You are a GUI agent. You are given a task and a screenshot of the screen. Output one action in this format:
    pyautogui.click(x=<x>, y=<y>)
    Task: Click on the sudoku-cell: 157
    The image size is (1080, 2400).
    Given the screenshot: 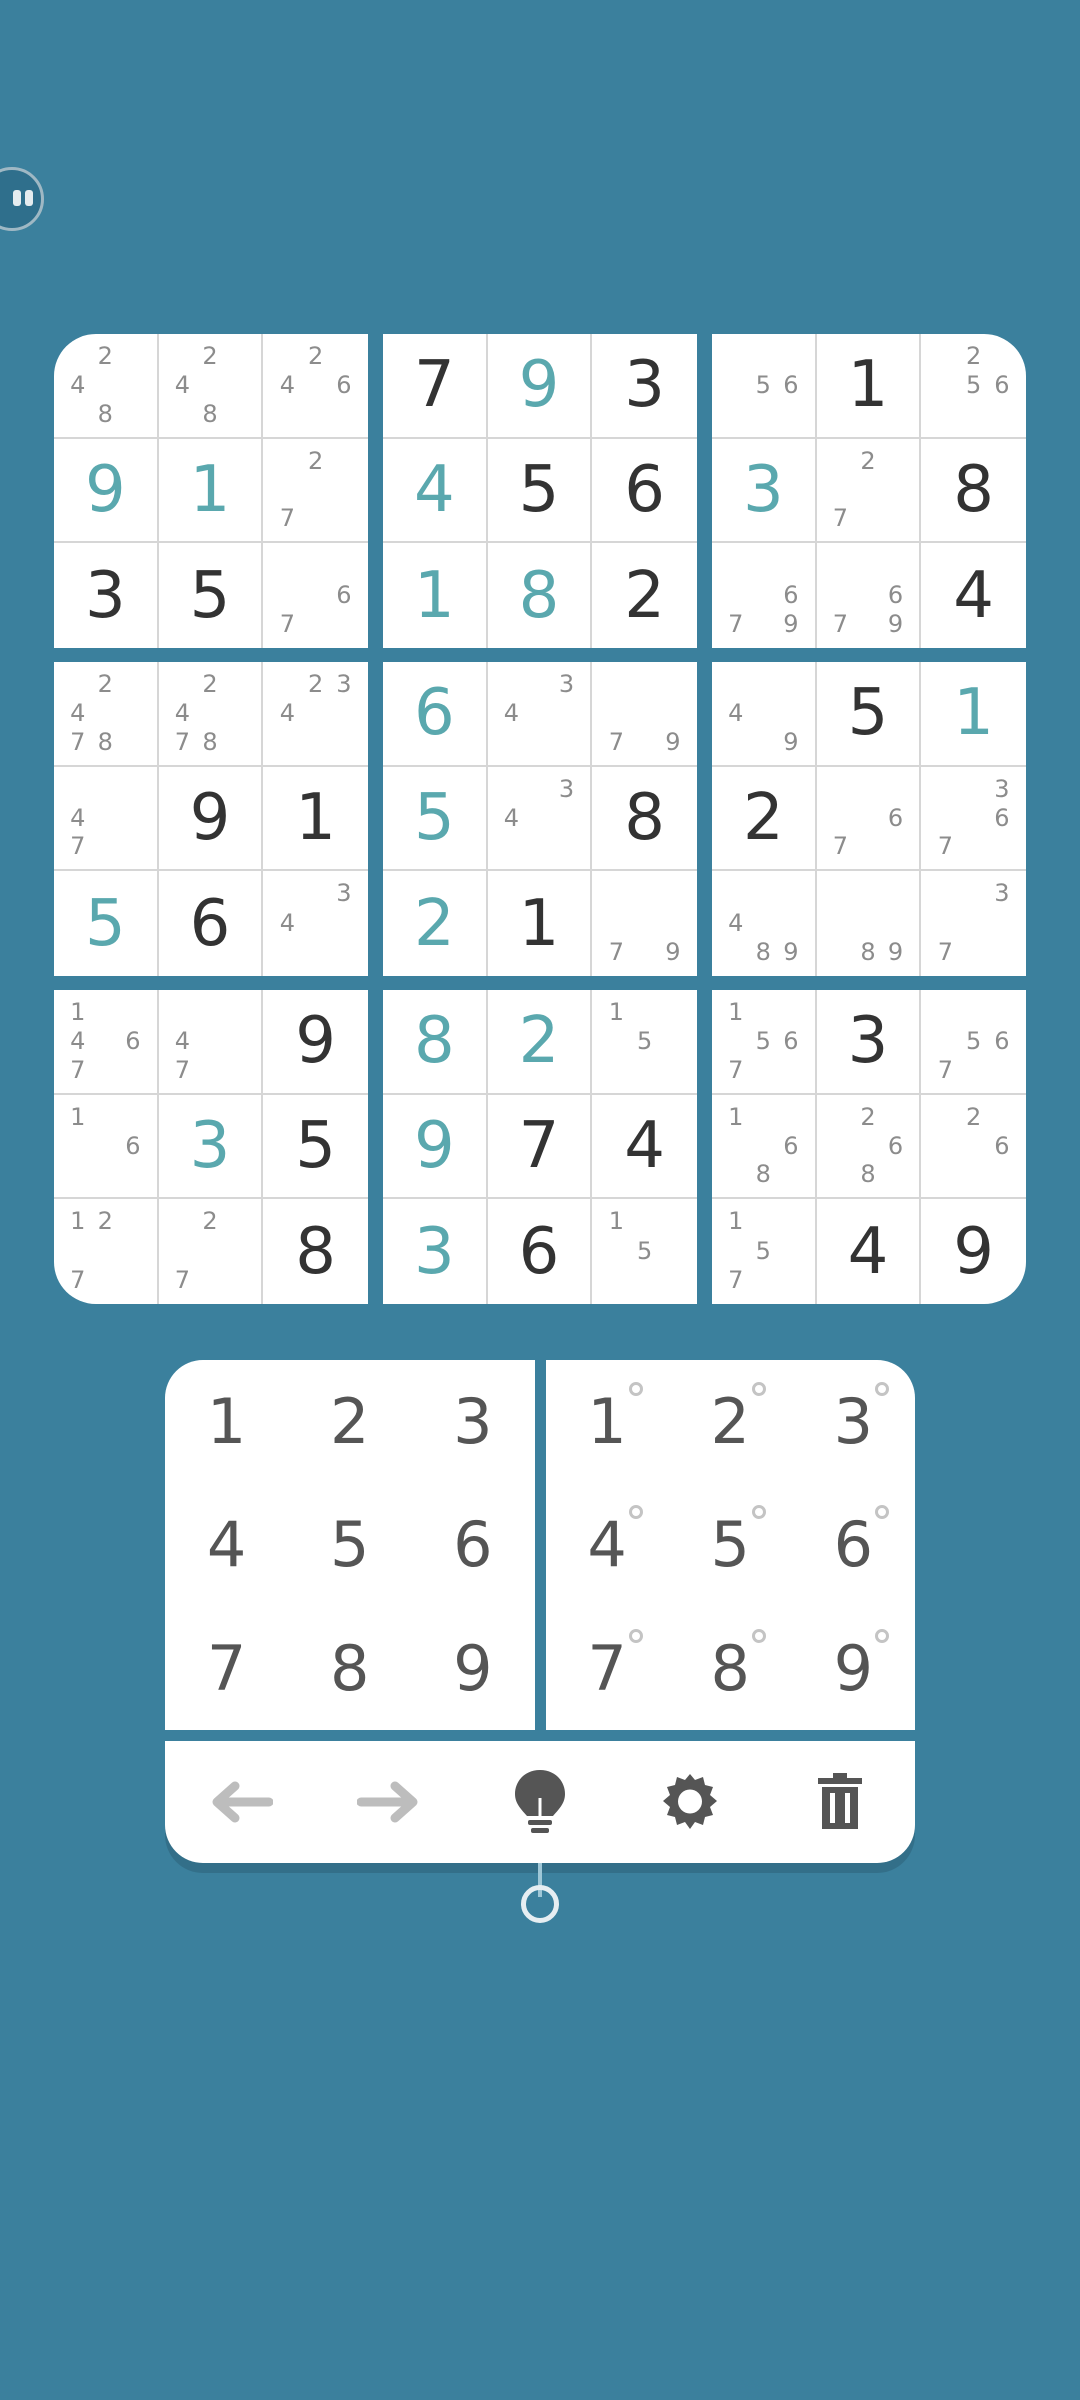 What is the action you would take?
    pyautogui.click(x=764, y=1251)
    